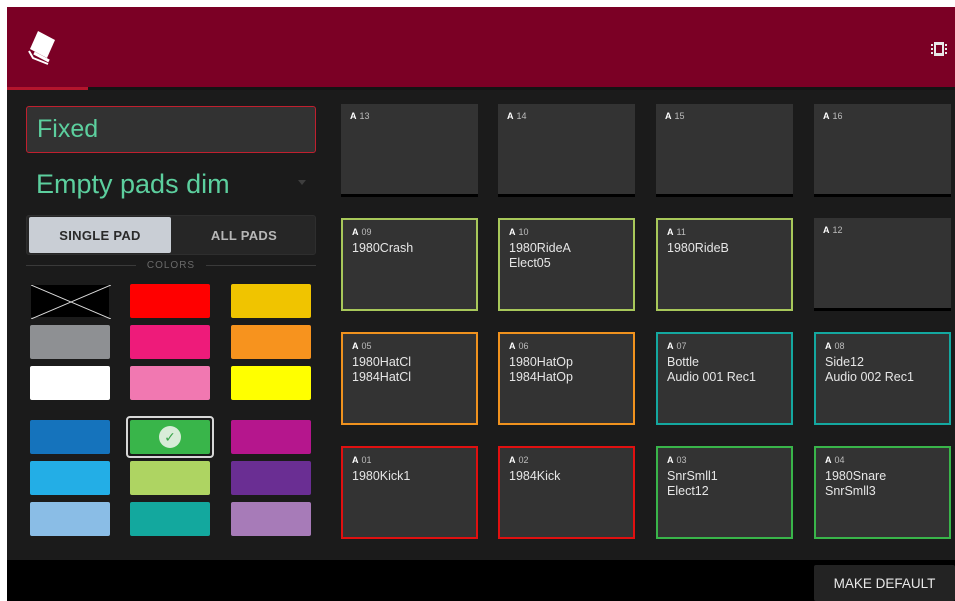 The height and width of the screenshot is (601, 955). Describe the element at coordinates (409, 264) in the screenshot. I see `pad-a09: A 09 1980Crash` at that location.